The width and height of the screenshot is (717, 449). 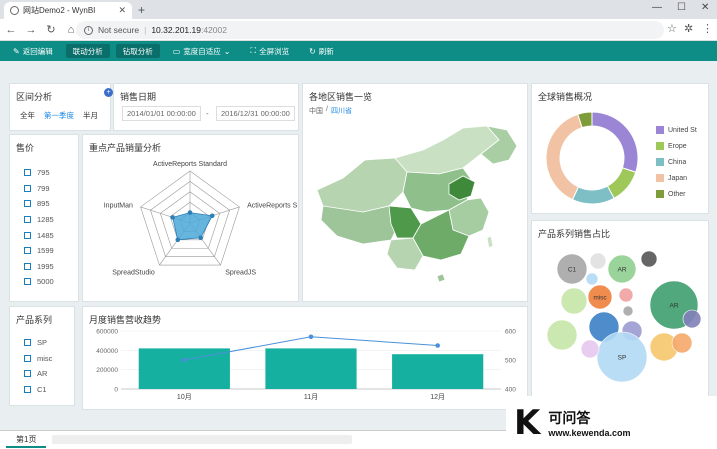 I want to click on series-item: SP, so click(x=38, y=343).